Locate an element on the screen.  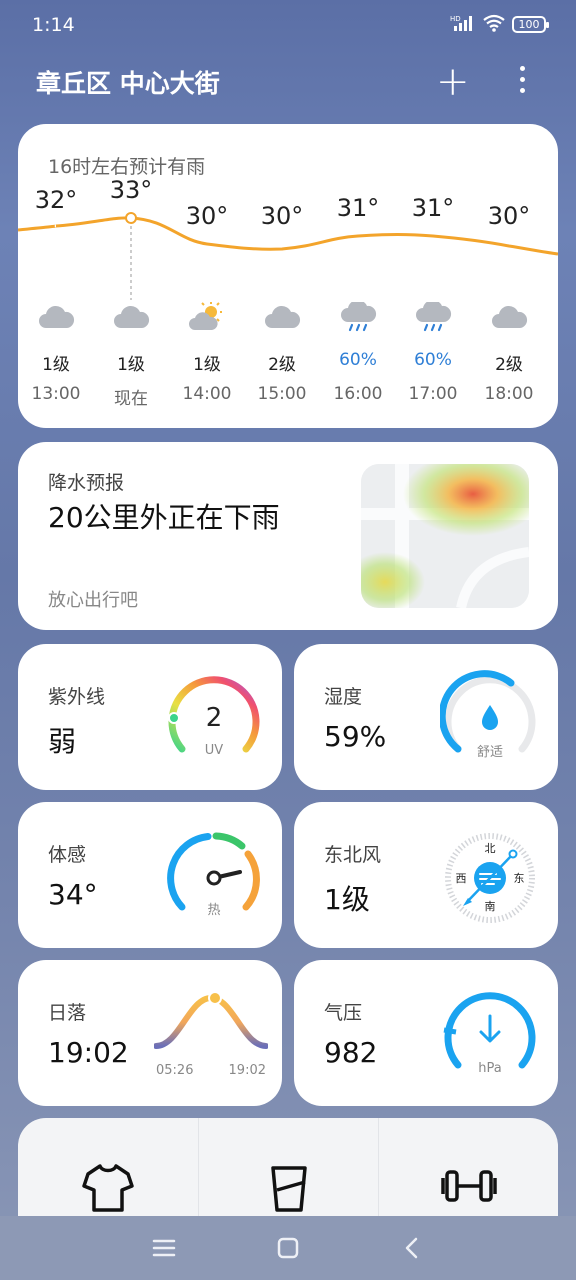
battery-icon: 100 is located at coordinates (530, 24).